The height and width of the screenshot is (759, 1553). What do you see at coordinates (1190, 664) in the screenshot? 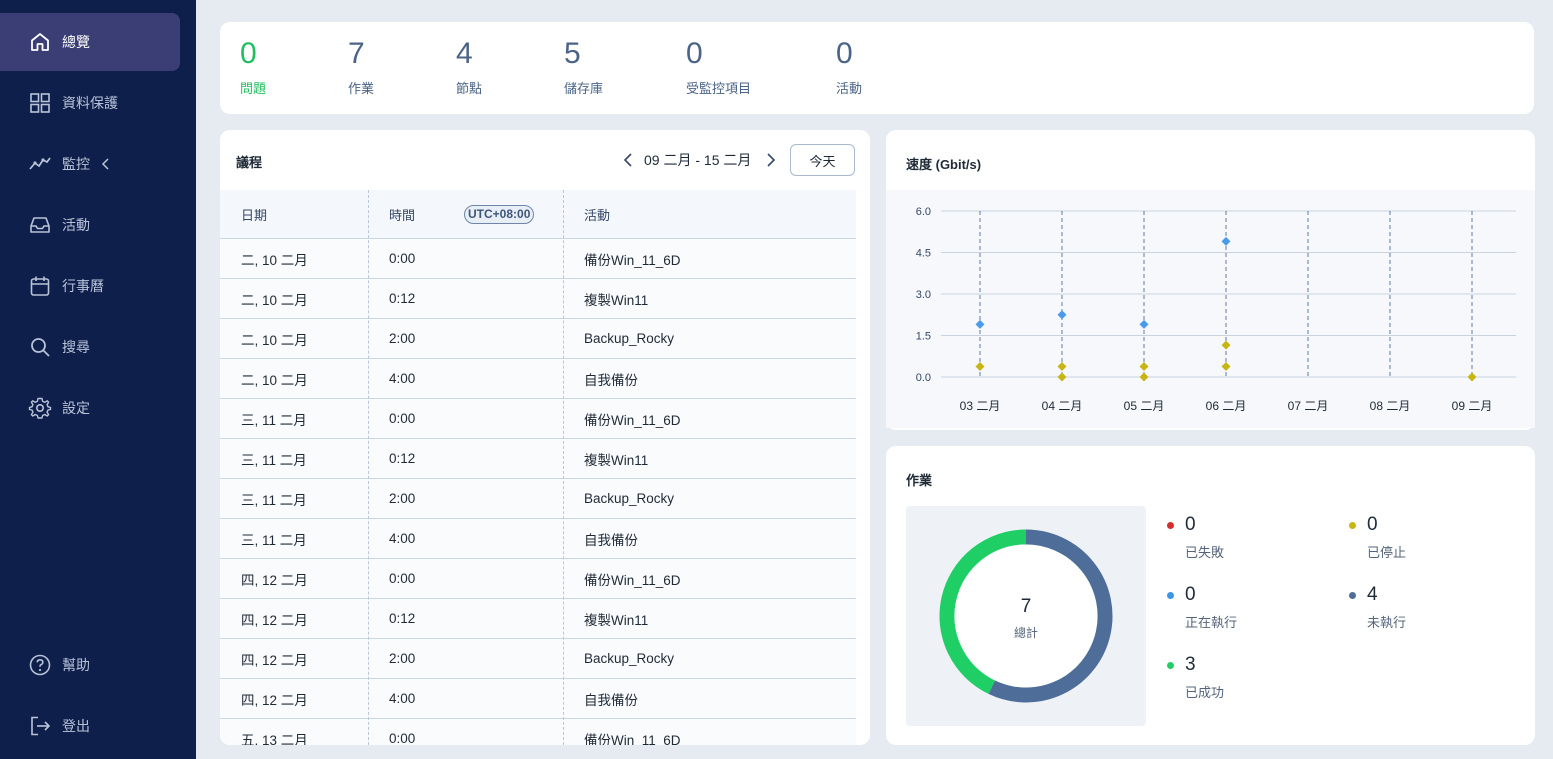
I see `legend-value: 3` at bounding box center [1190, 664].